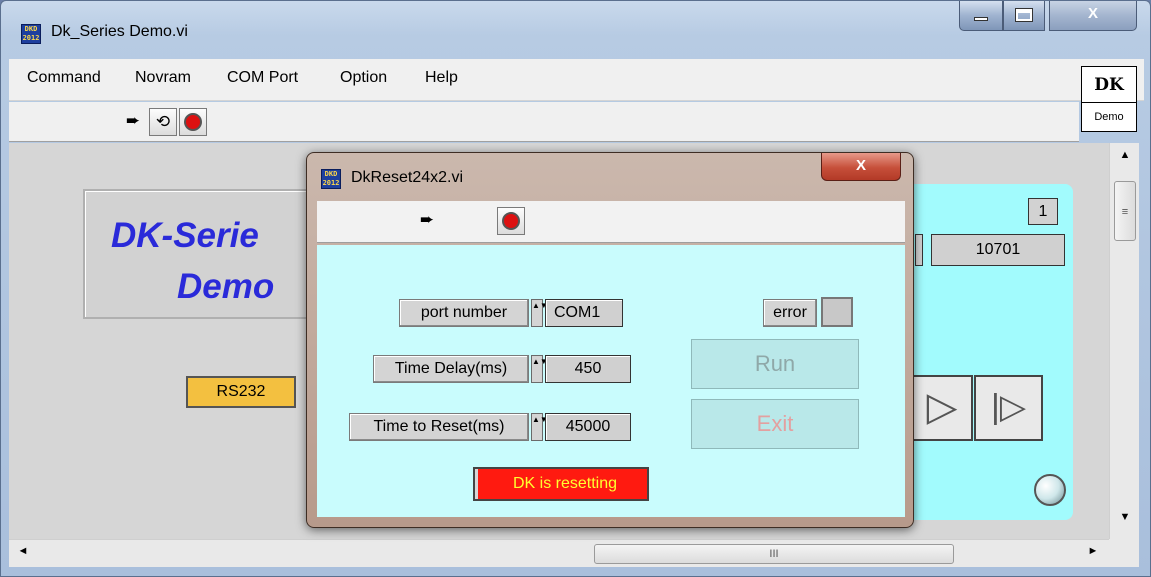 This screenshot has width=1151, height=577. Describe the element at coordinates (451, 369) in the screenshot. I see `time-delay-label: Time Delay(ms)` at that location.